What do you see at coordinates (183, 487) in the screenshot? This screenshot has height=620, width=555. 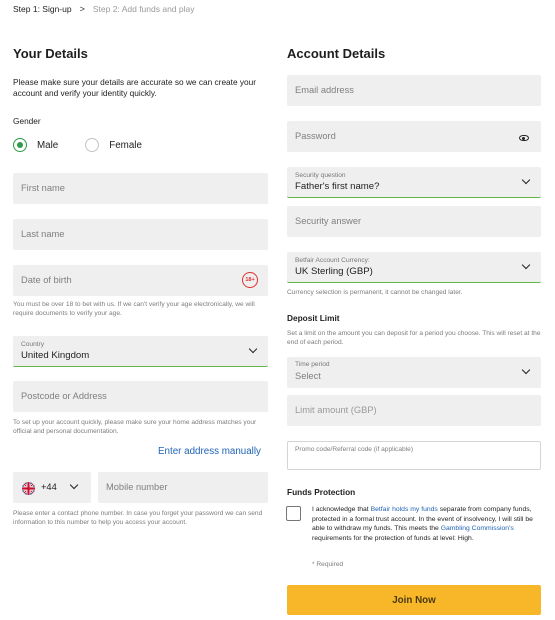 I see `mobile-number-field: Mobile number` at bounding box center [183, 487].